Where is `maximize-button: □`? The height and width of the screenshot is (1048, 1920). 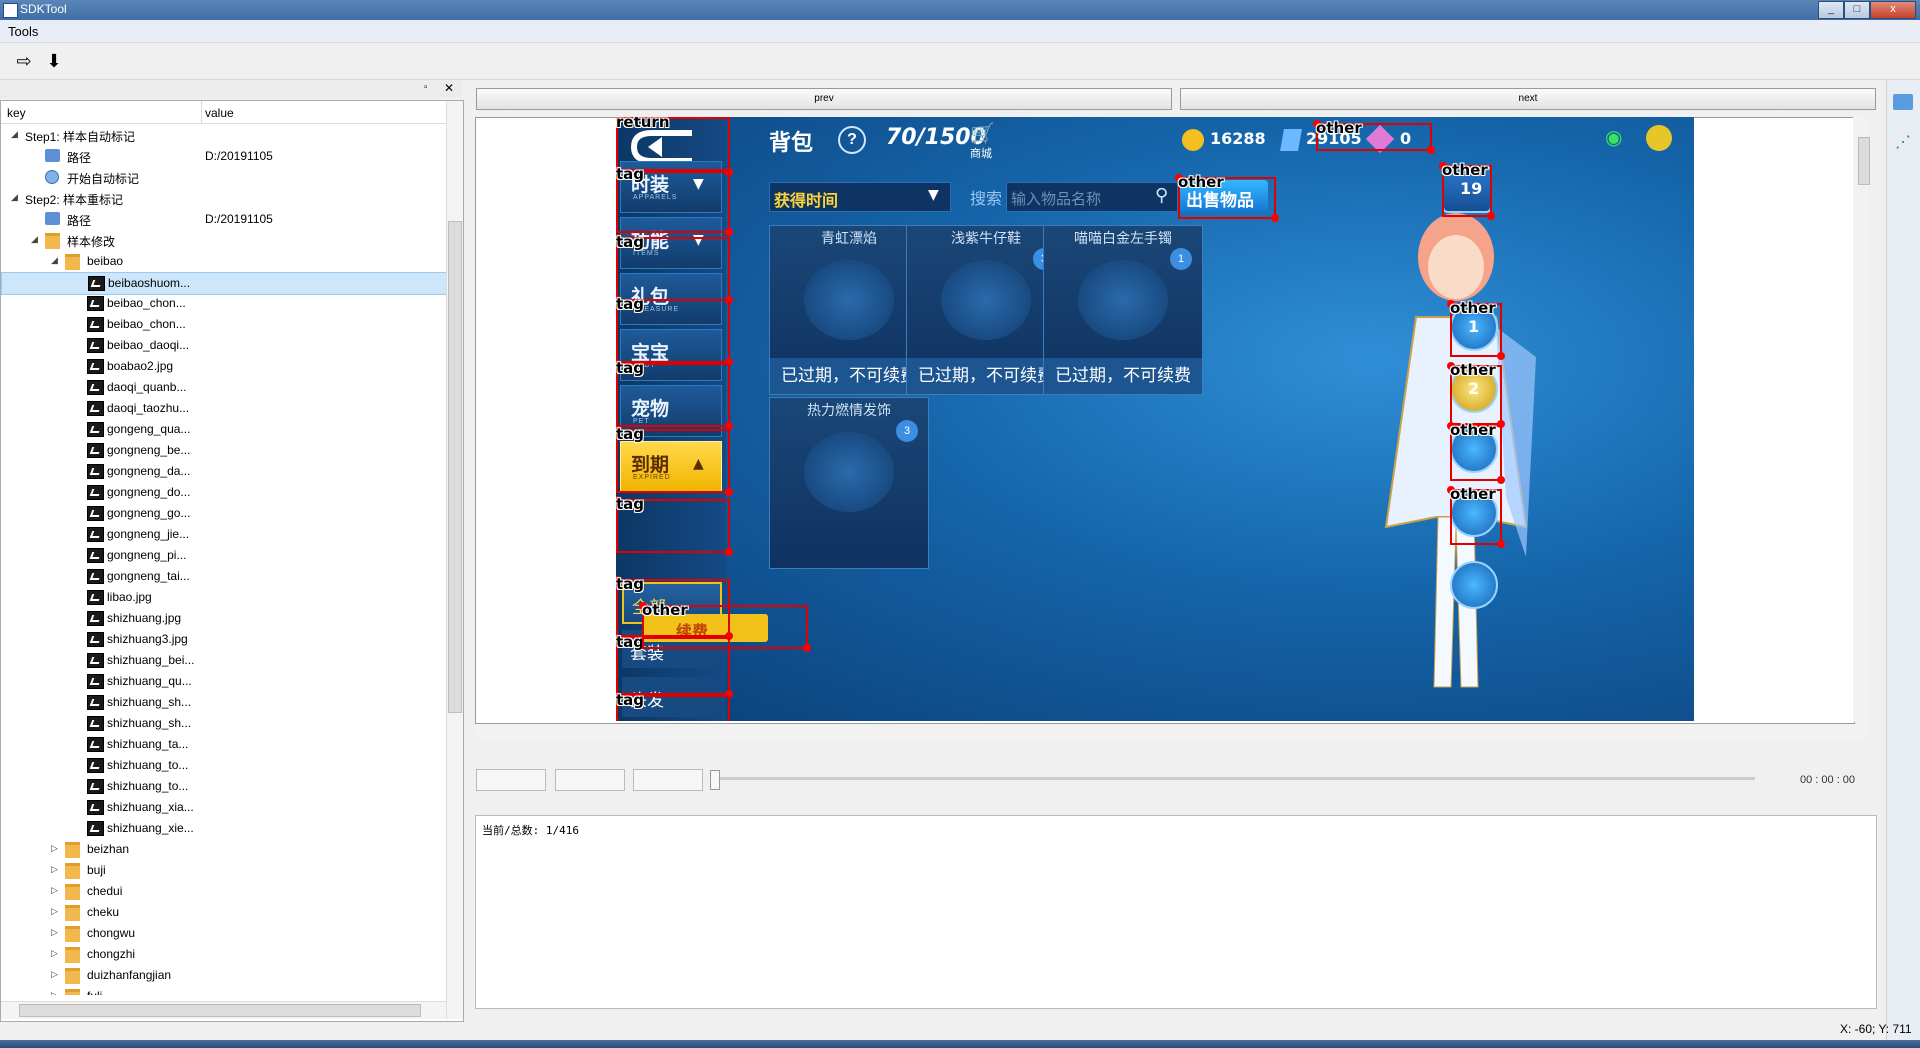
maximize-button: □ is located at coordinates (1857, 10).